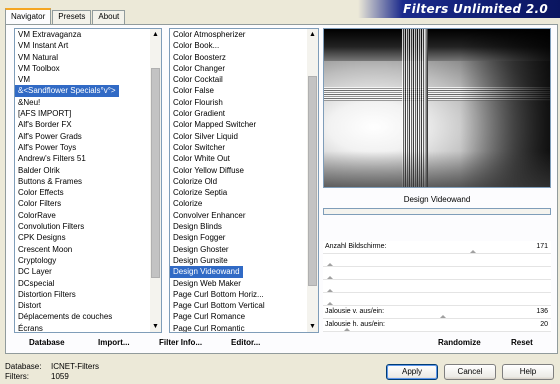 This screenshot has height=384, width=560. What do you see at coordinates (82, 34) in the screenshot?
I see `category-list-item: VM Extravaganza` at bounding box center [82, 34].